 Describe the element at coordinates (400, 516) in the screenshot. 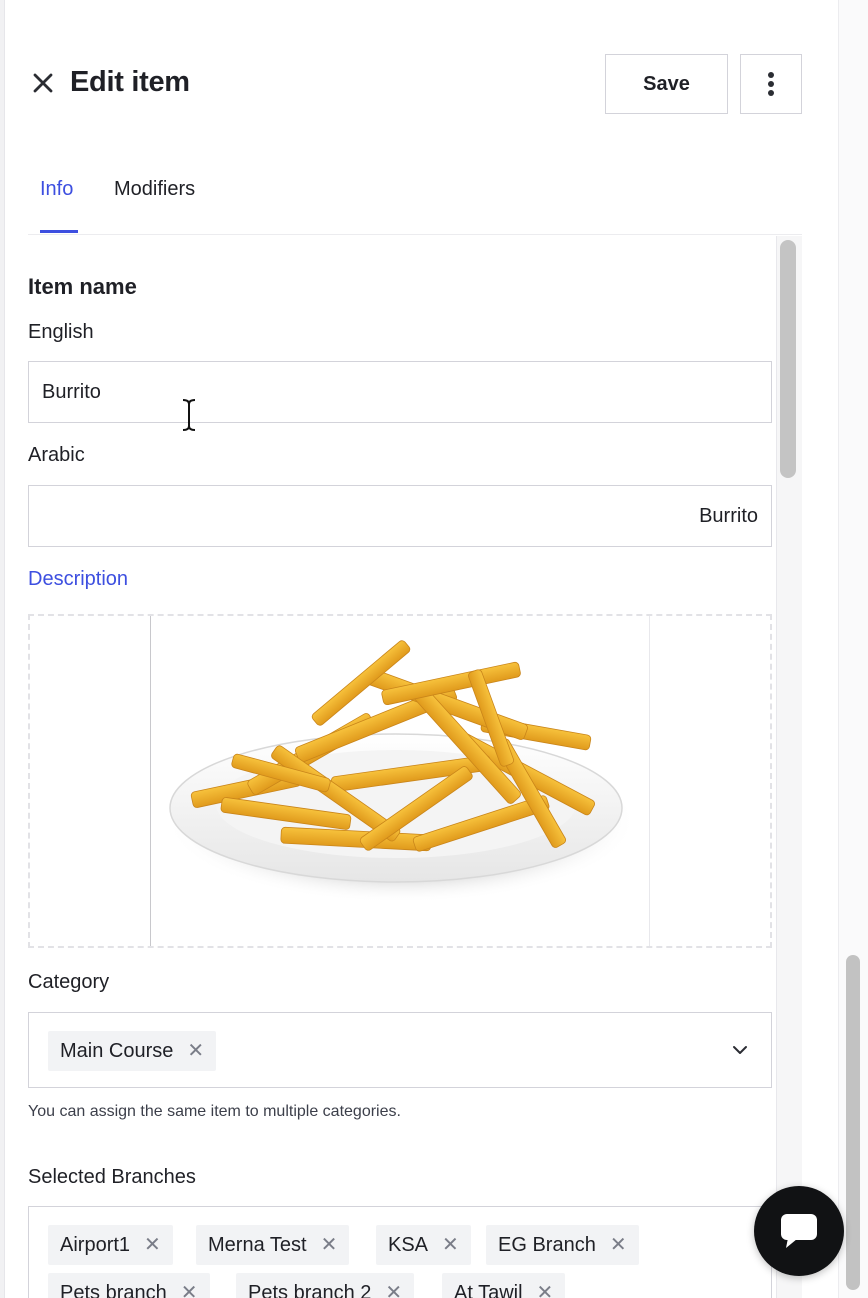

I see `arabic-name-input: Burrito` at that location.